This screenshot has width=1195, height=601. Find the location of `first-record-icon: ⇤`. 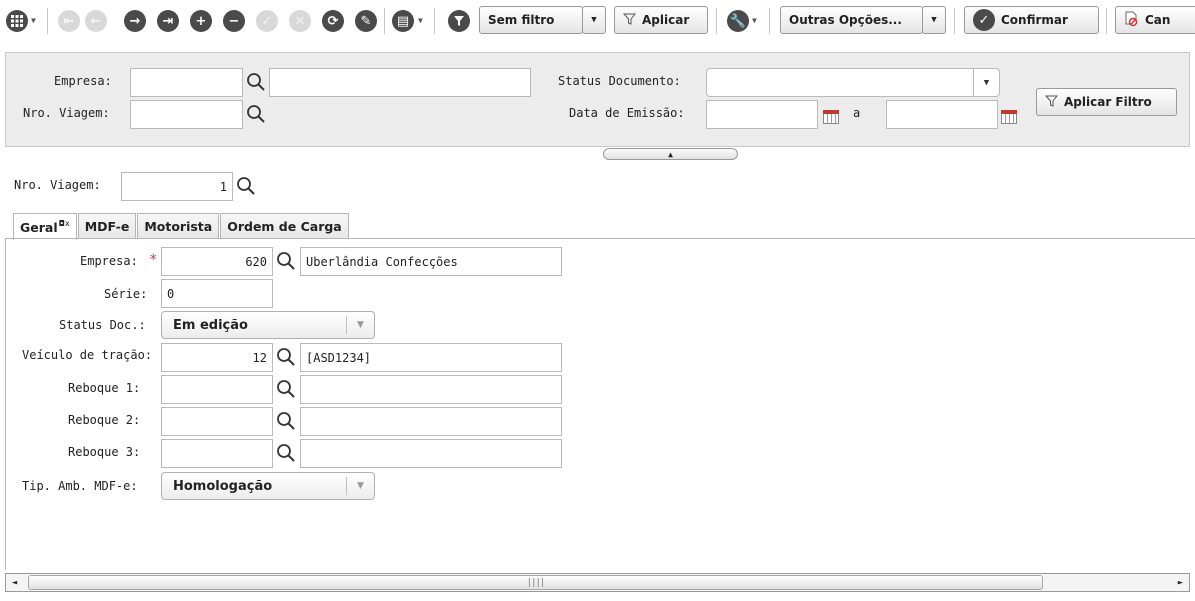

first-record-icon: ⇤ is located at coordinates (69, 21).